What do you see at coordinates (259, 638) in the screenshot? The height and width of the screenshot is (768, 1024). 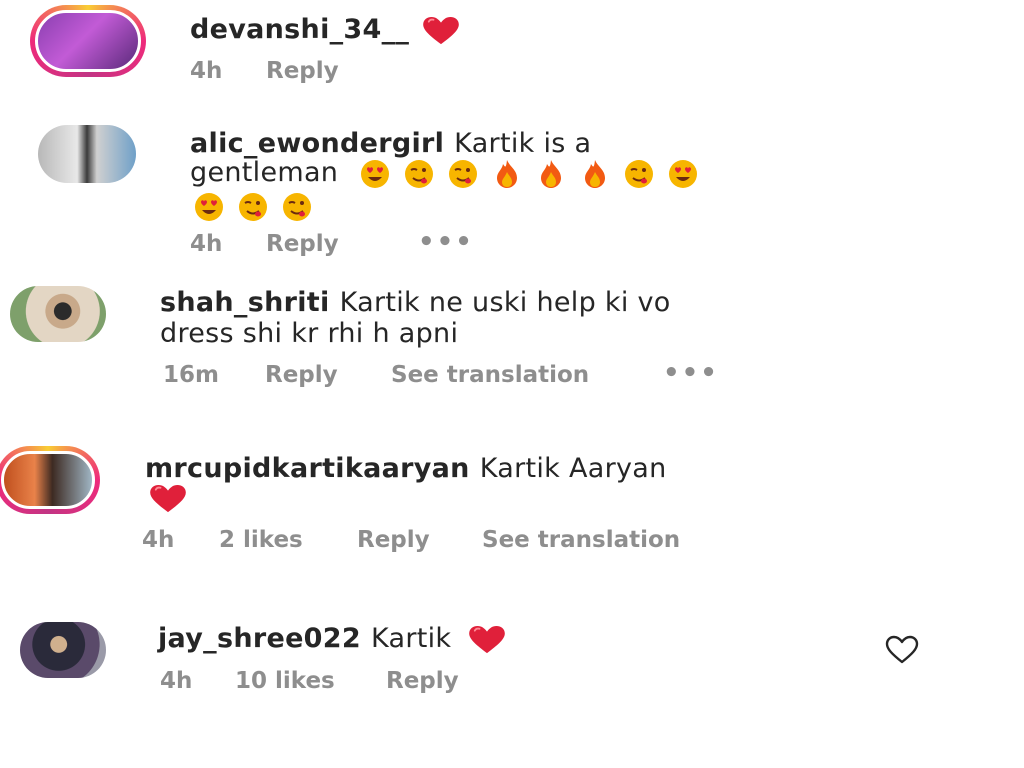 I see `comment-username: jay_shree022` at bounding box center [259, 638].